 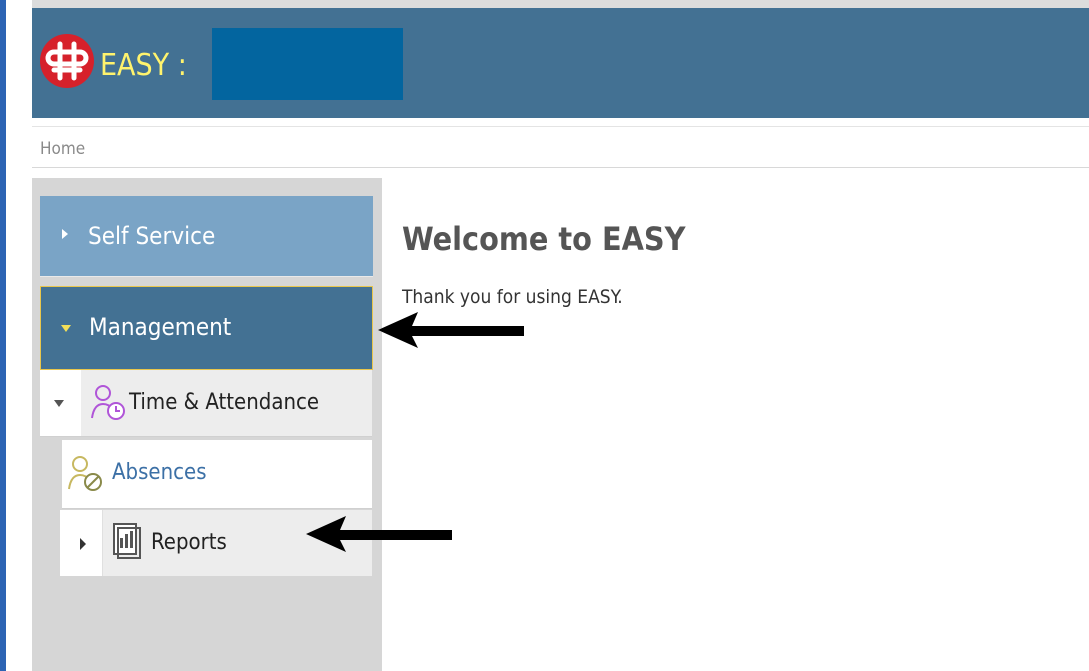 What do you see at coordinates (62, 149) in the screenshot?
I see `breadcrumb-home: Home` at bounding box center [62, 149].